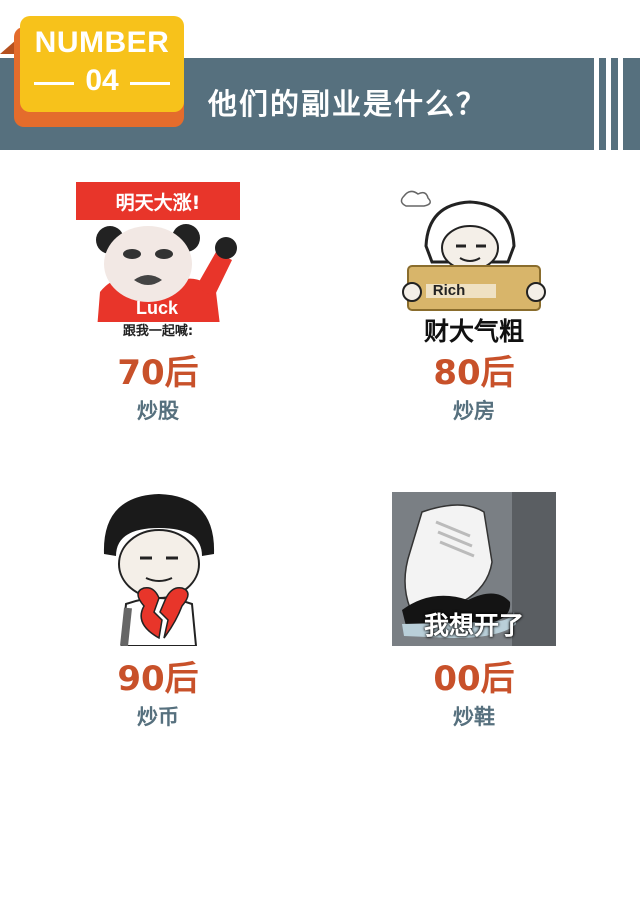 This screenshot has height=923, width=640. I want to click on activity-label: 炒鞋, so click(474, 717).